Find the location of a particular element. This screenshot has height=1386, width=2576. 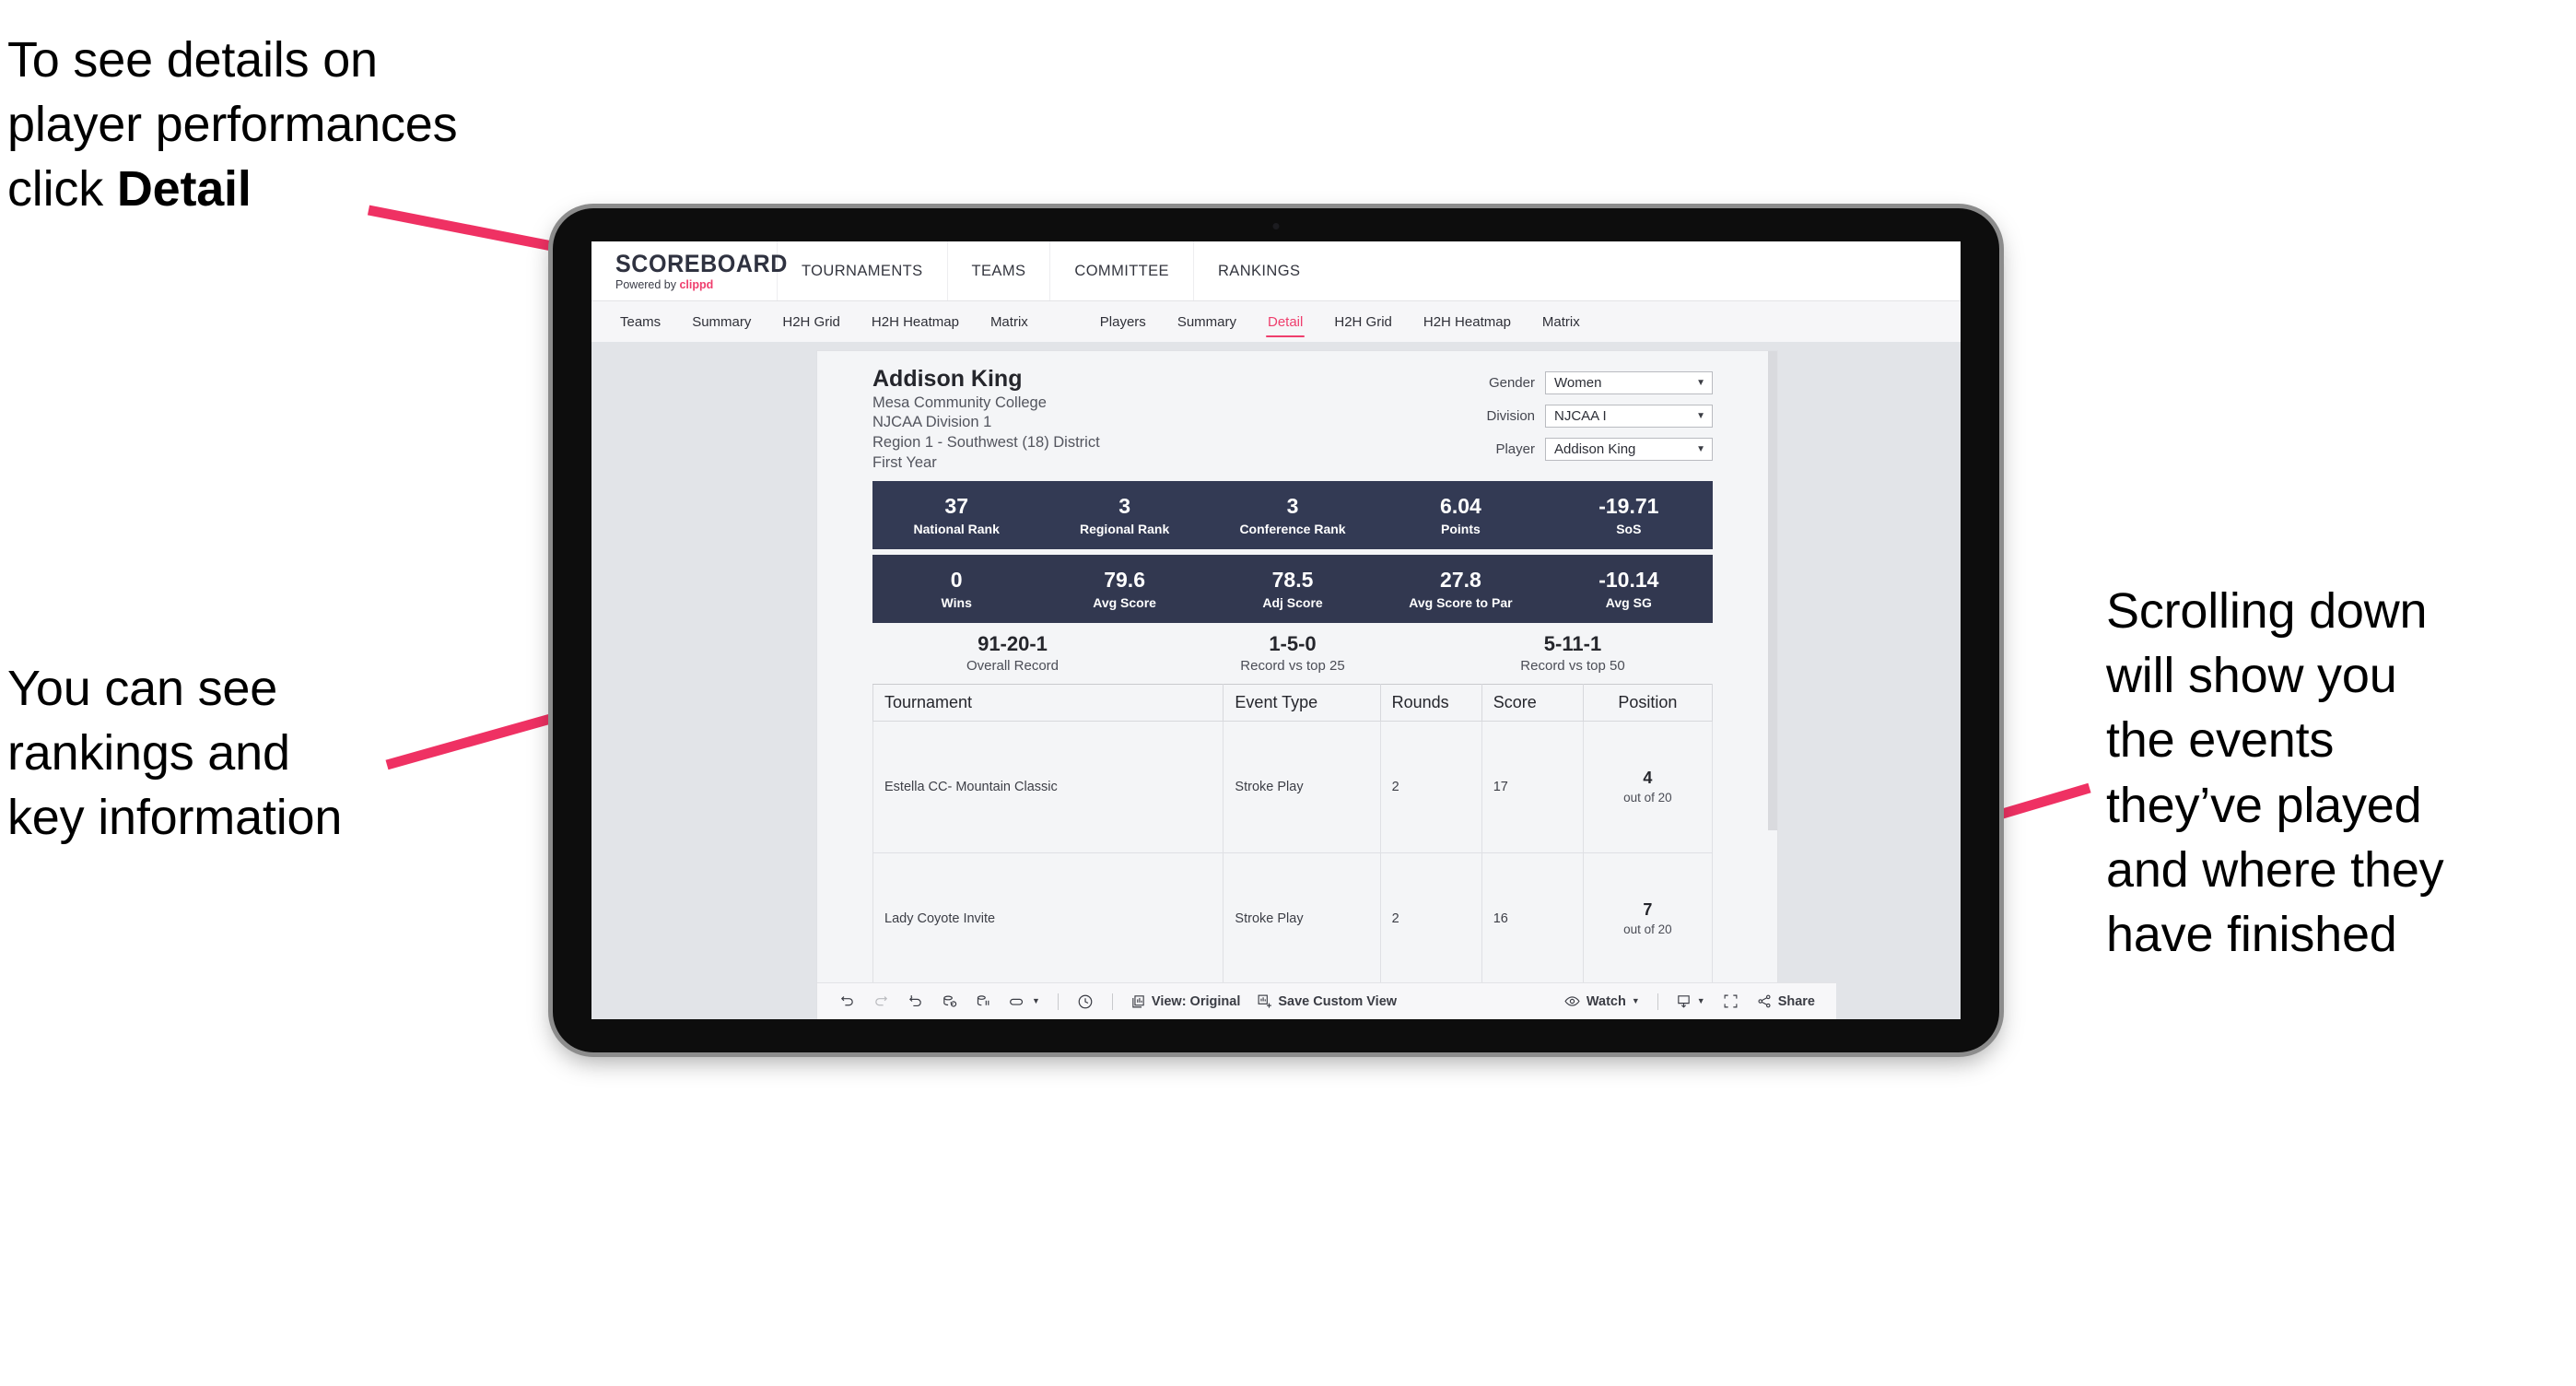

subnav-label: H2H Heatmap is located at coordinates (1467, 321).